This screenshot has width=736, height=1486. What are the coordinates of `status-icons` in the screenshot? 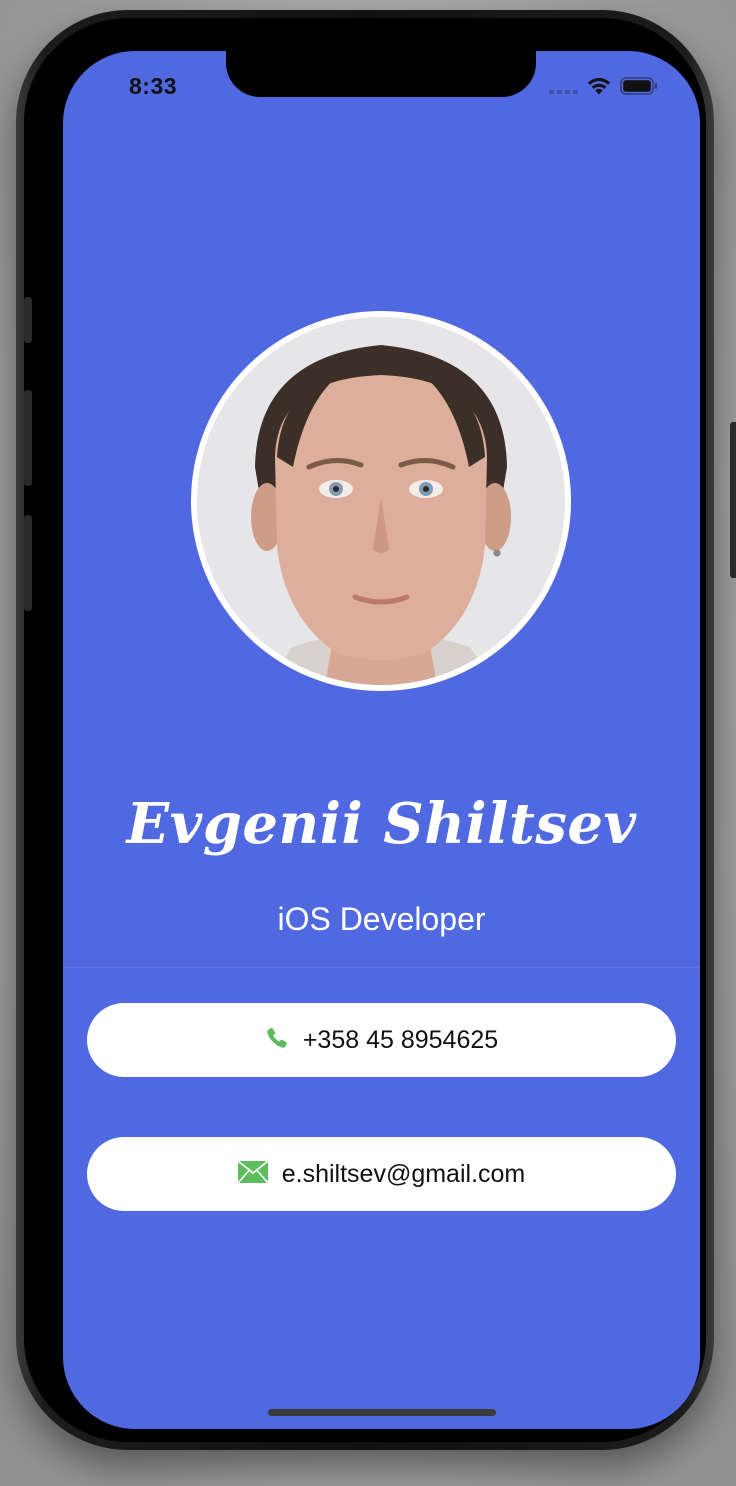 It's located at (603, 85).